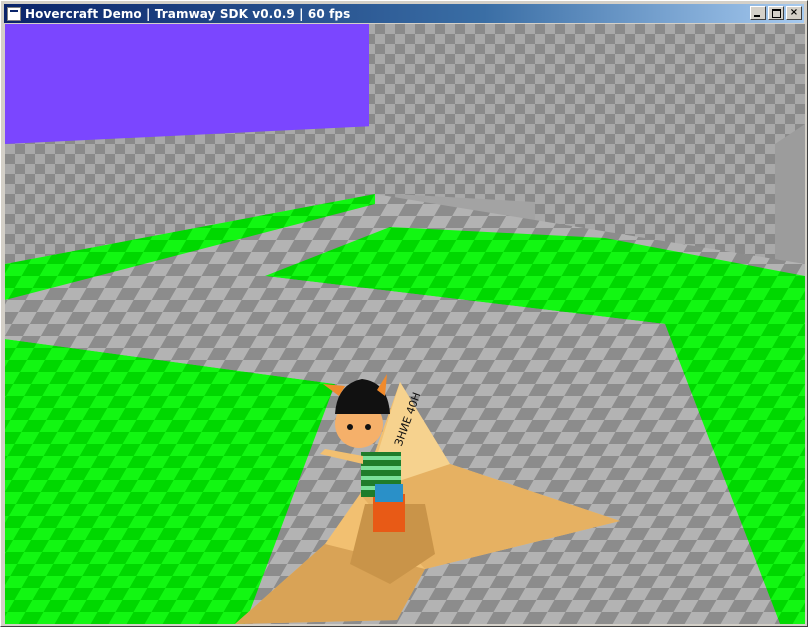  Describe the element at coordinates (14, 13) in the screenshot. I see `app-window-icon` at that location.